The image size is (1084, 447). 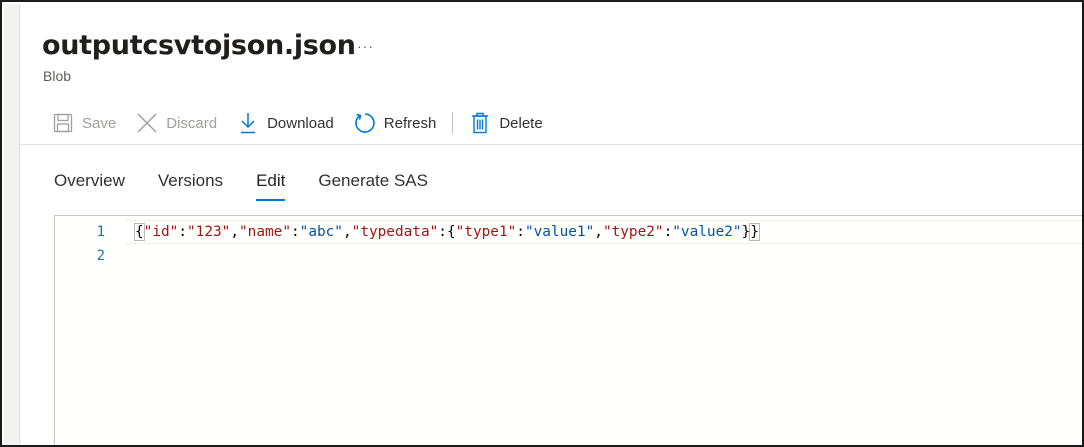 I want to click on json-punct: :{, so click(x=447, y=232).